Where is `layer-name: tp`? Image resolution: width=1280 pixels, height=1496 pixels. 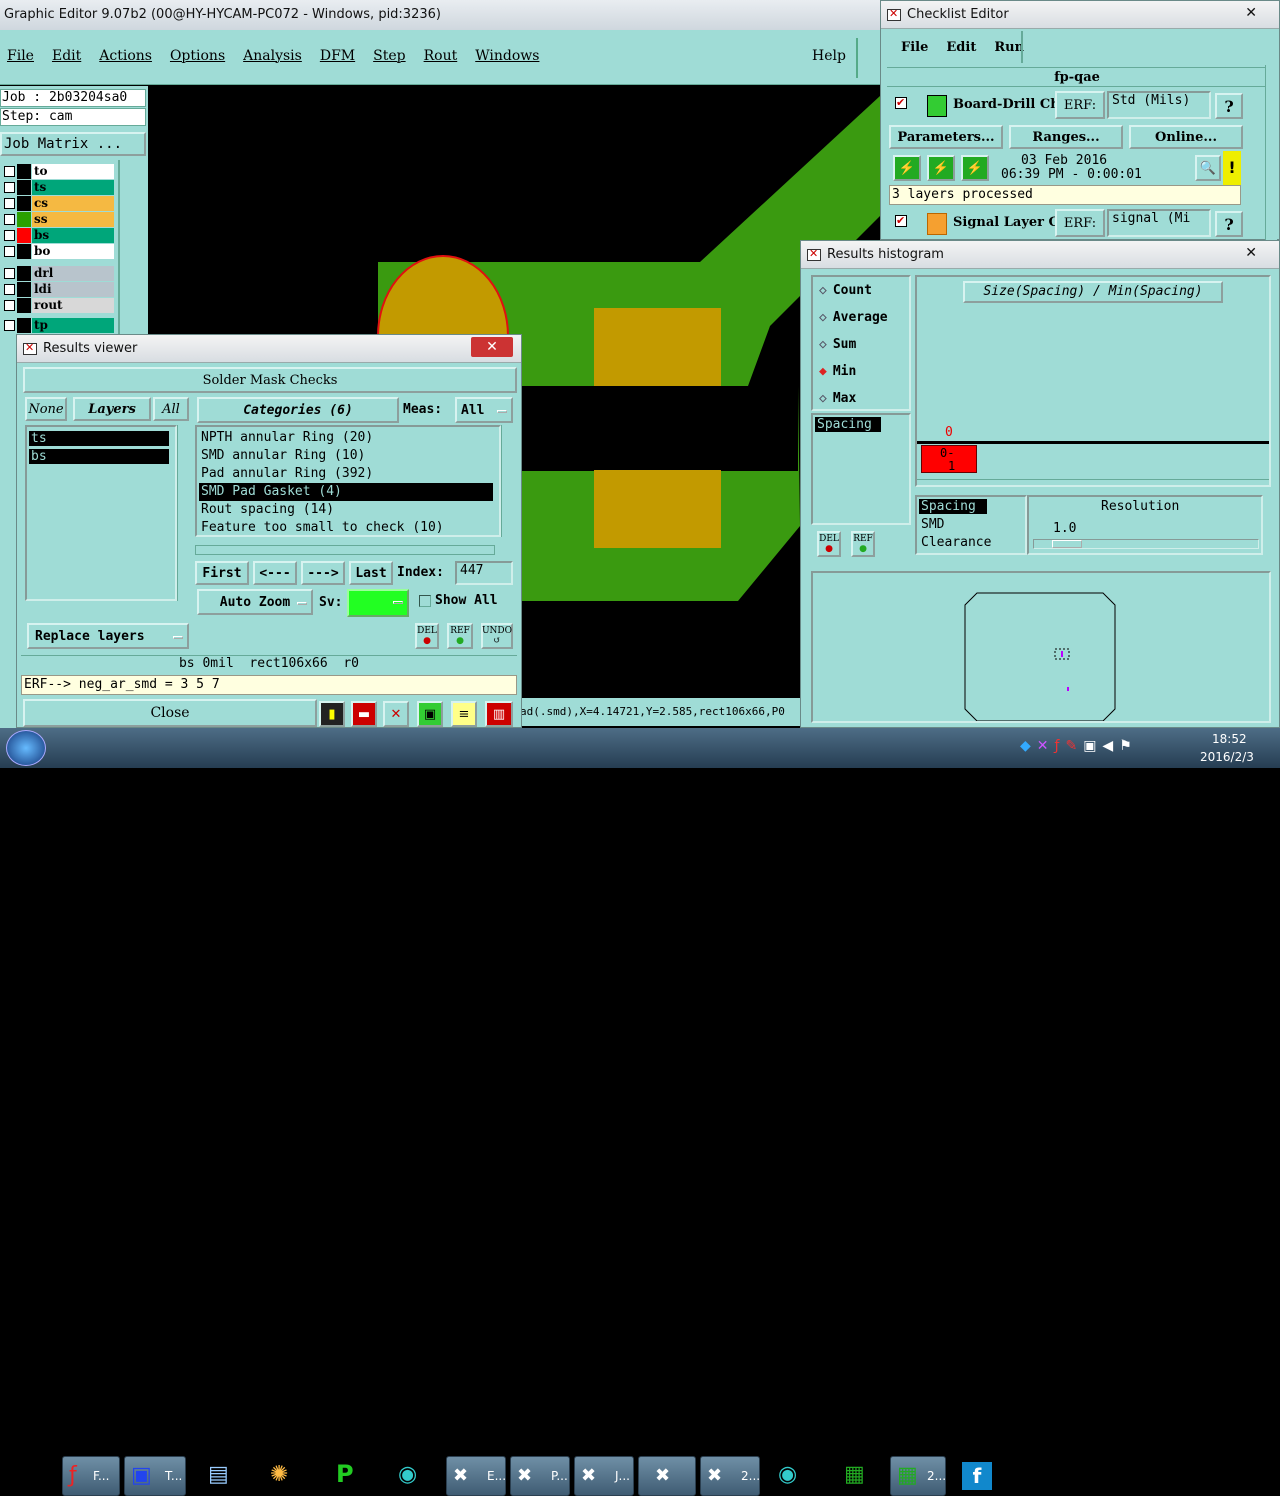
layer-name: tp is located at coordinates (73, 325).